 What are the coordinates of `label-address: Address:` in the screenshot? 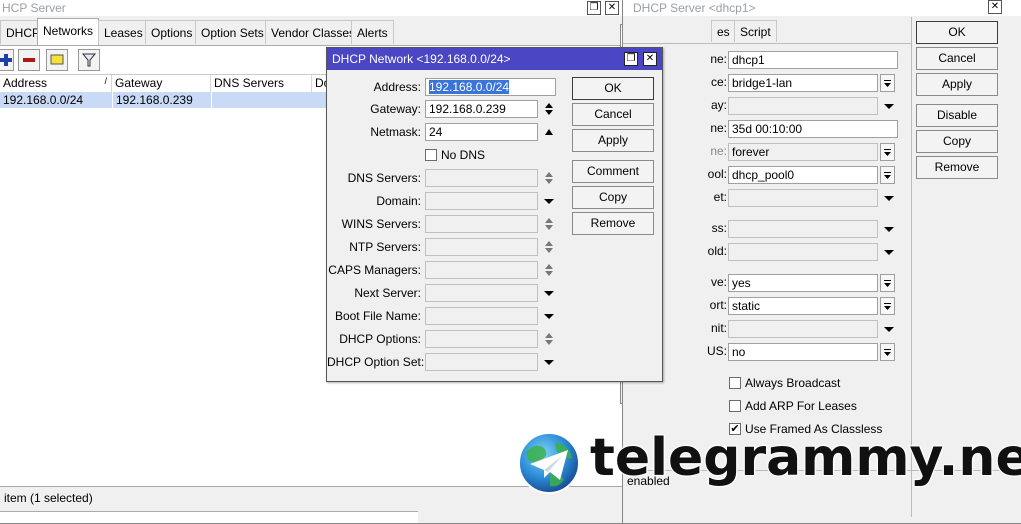 It's located at (397, 87).